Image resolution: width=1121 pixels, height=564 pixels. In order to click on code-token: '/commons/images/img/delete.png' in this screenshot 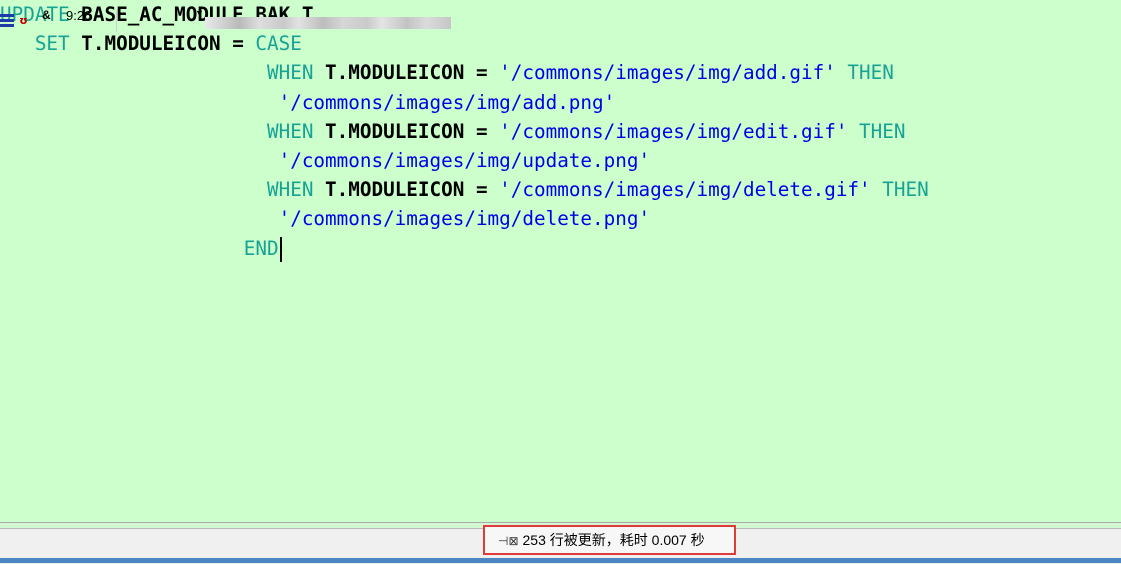, I will do `click(325, 219)`.